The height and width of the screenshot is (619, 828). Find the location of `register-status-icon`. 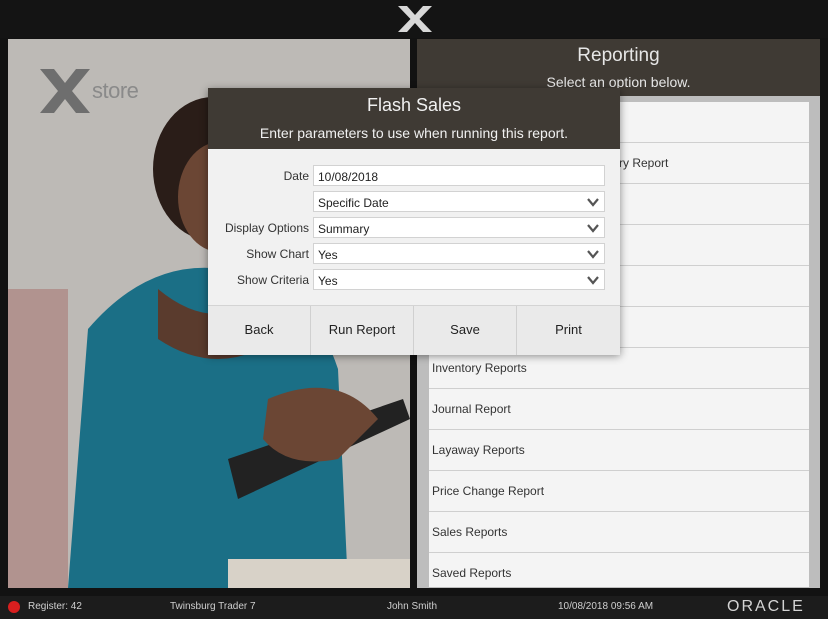

register-status-icon is located at coordinates (14, 607).